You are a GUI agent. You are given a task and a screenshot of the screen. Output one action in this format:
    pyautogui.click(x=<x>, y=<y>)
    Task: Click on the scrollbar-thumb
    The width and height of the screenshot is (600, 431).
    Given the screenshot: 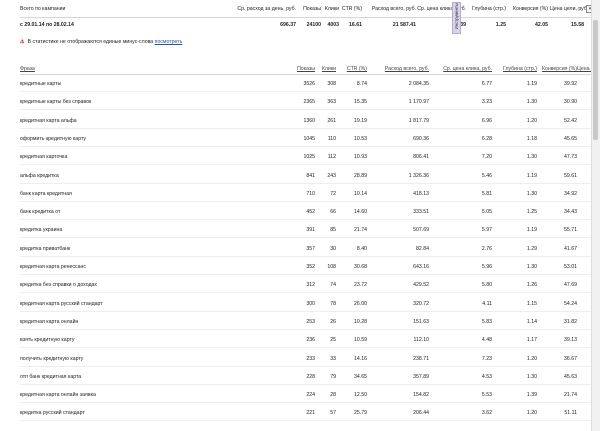 What is the action you would take?
    pyautogui.click(x=595, y=80)
    